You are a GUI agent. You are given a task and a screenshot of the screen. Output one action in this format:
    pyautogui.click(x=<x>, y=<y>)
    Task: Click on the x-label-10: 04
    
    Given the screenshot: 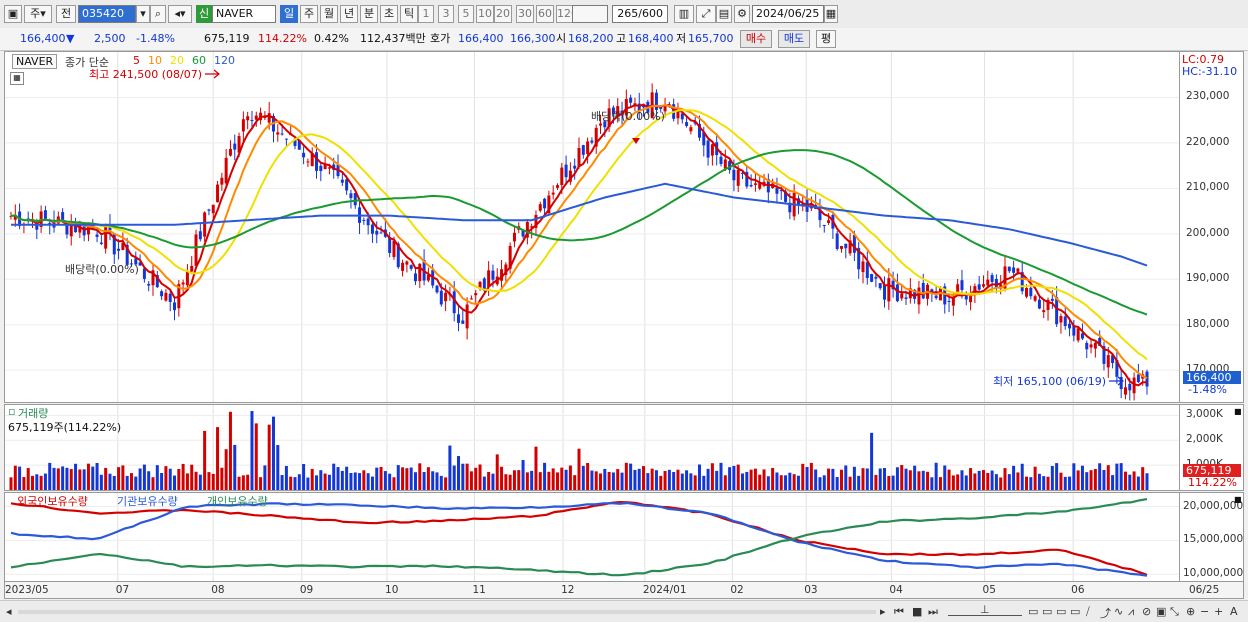 What is the action you would take?
    pyautogui.click(x=896, y=590)
    